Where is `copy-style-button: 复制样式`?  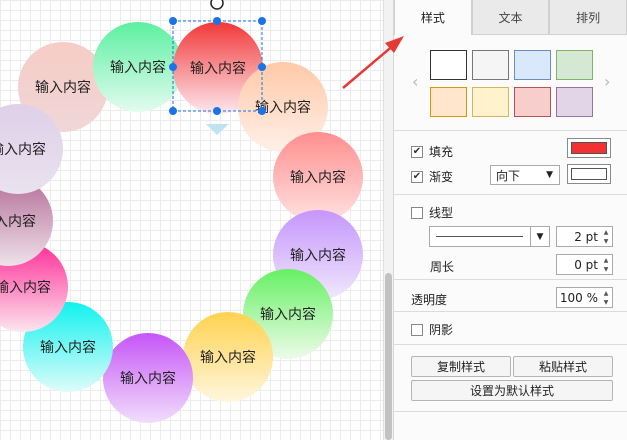 copy-style-button: 复制样式 is located at coordinates (461, 366).